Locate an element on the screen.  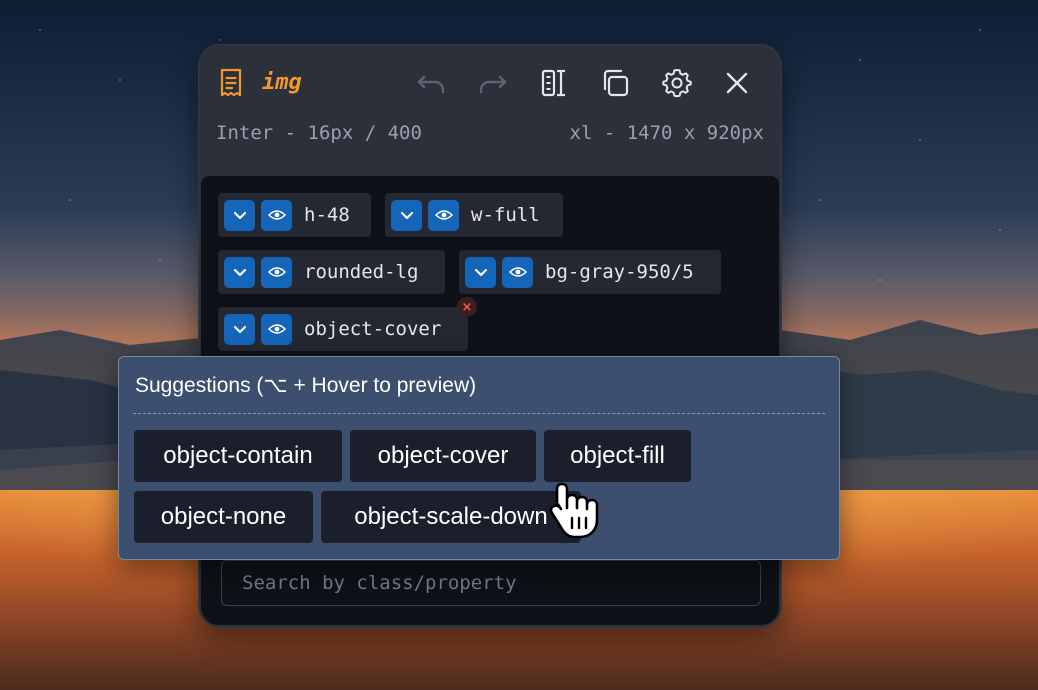
redo-button is located at coordinates (493, 83).